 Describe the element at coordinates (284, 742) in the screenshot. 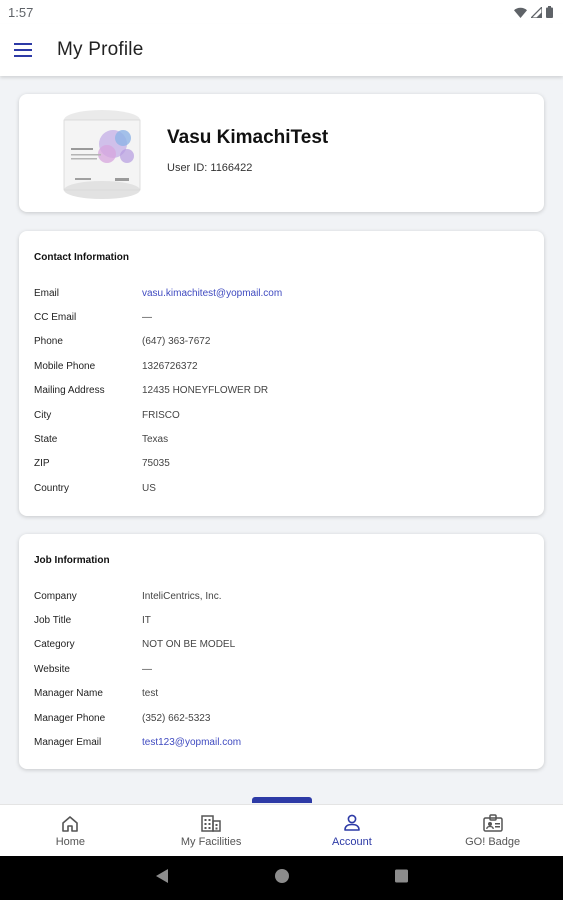

I see `job-row-manager-email: Manager Email test123@yopmail.com` at that location.